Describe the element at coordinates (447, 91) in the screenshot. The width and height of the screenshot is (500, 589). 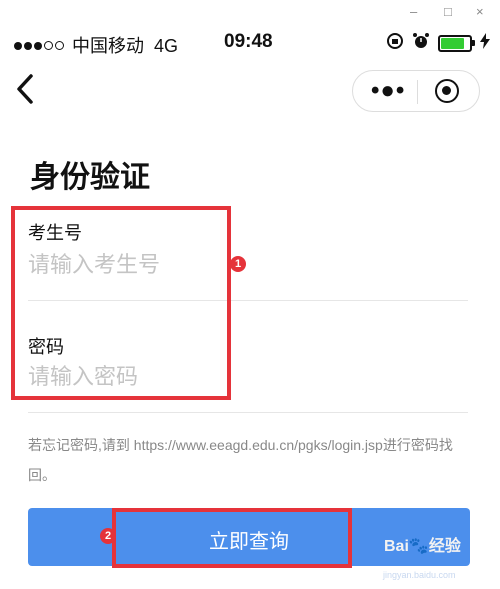
I see `target-icon` at that location.